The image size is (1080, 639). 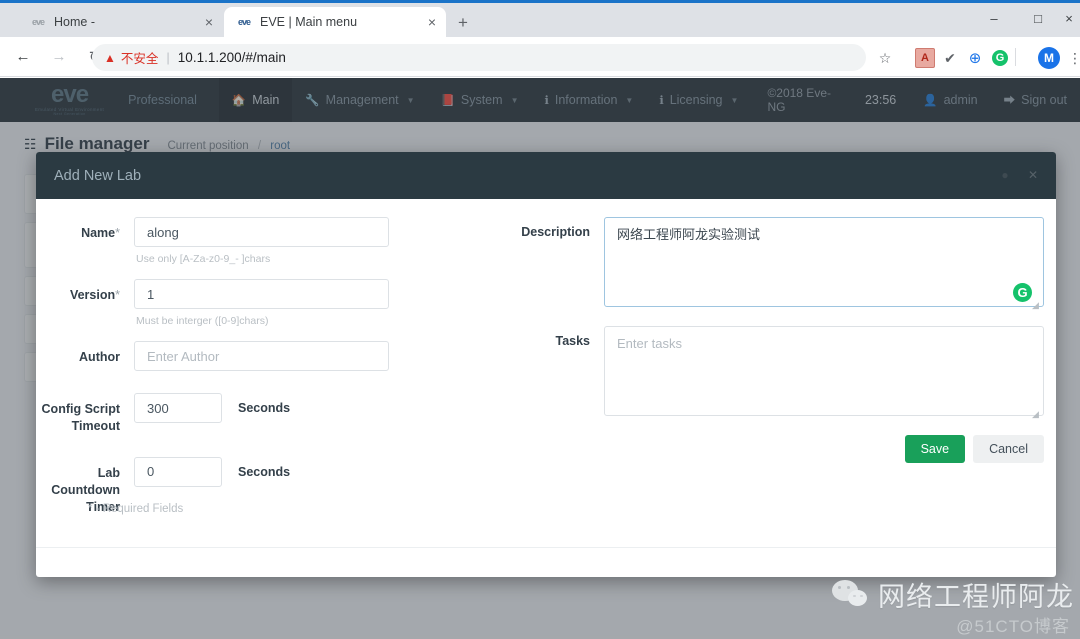 What do you see at coordinates (99, 357) in the screenshot?
I see `author-label: Author` at bounding box center [99, 357].